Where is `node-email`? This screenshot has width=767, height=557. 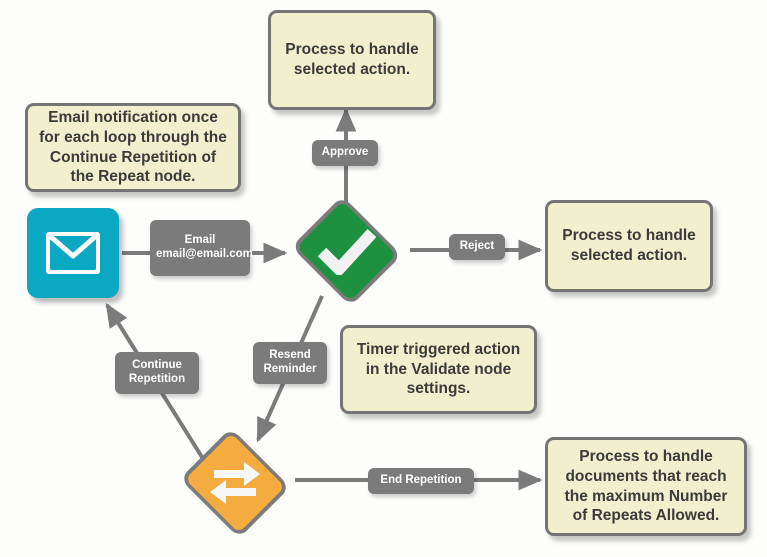
node-email is located at coordinates (73, 253).